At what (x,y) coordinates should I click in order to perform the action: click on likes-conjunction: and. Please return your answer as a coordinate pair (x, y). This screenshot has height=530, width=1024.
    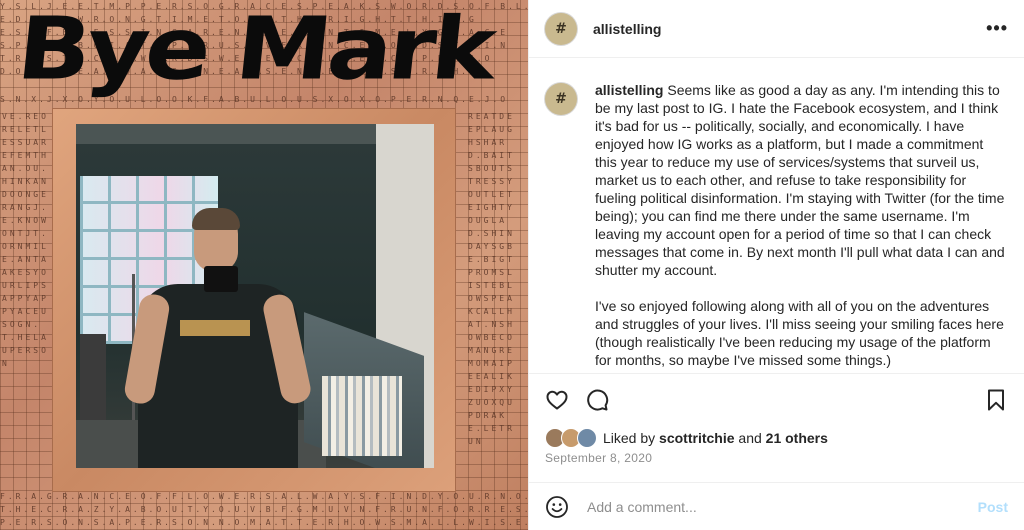
    Looking at the image, I should click on (750, 438).